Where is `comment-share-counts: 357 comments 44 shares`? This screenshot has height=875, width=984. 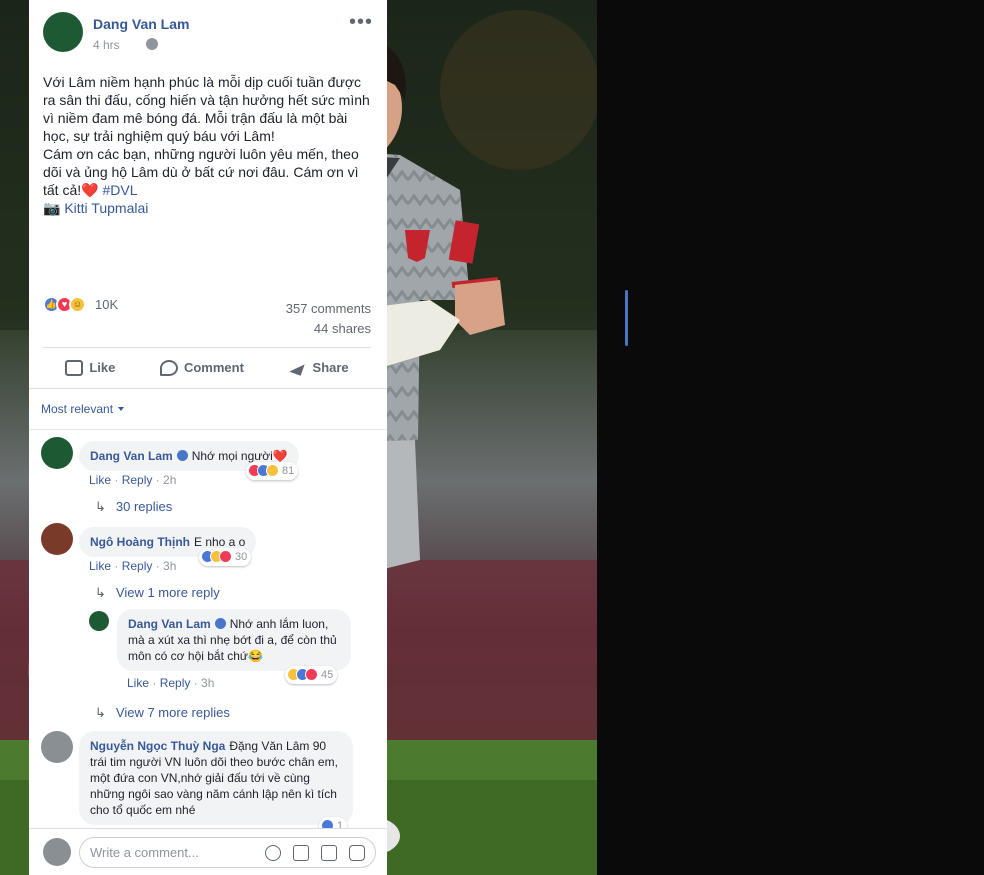
comment-share-counts: 357 comments 44 shares is located at coordinates (328, 319).